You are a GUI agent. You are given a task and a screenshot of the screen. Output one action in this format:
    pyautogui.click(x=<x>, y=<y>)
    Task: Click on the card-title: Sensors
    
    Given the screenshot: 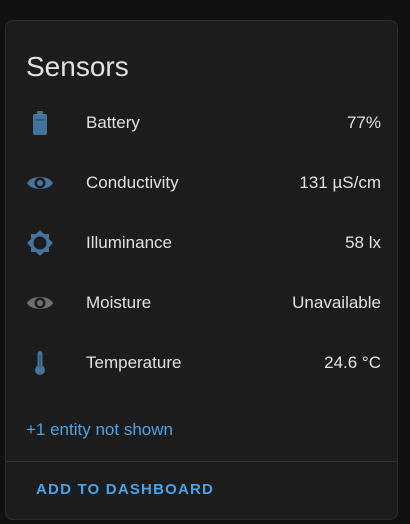 What is the action you would take?
    pyautogui.click(x=77, y=66)
    